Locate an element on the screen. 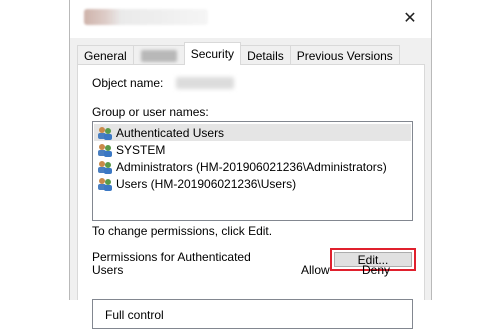  list-item-authenticated-users: Authenticated Users is located at coordinates (252, 132).